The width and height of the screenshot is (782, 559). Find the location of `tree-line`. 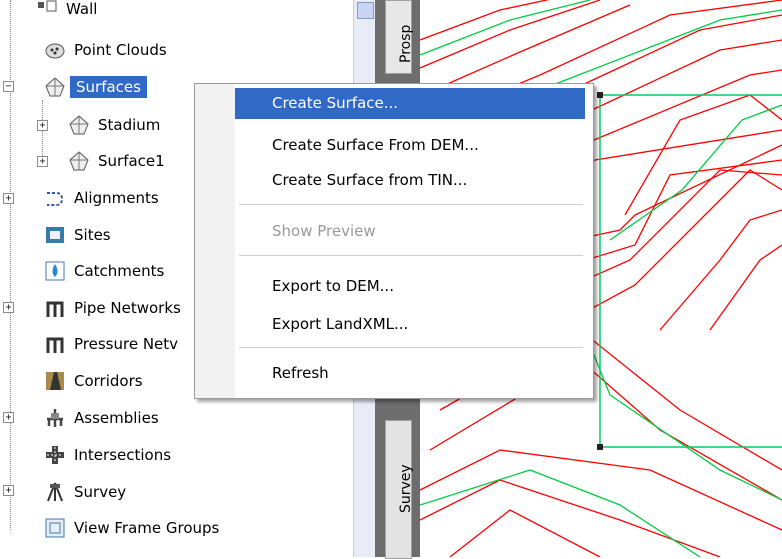

tree-line is located at coordinates (10, 265).